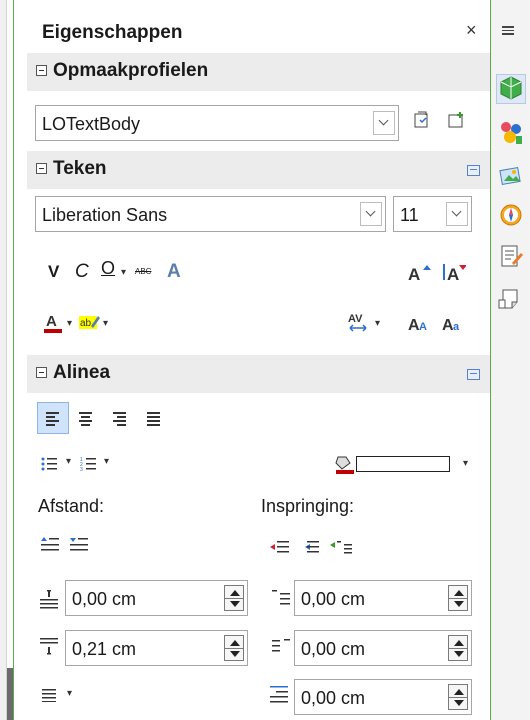 Image resolution: width=530 pixels, height=720 pixels. What do you see at coordinates (156, 598) in the screenshot?
I see `above-spacing-field: 0,00 cm` at bounding box center [156, 598].